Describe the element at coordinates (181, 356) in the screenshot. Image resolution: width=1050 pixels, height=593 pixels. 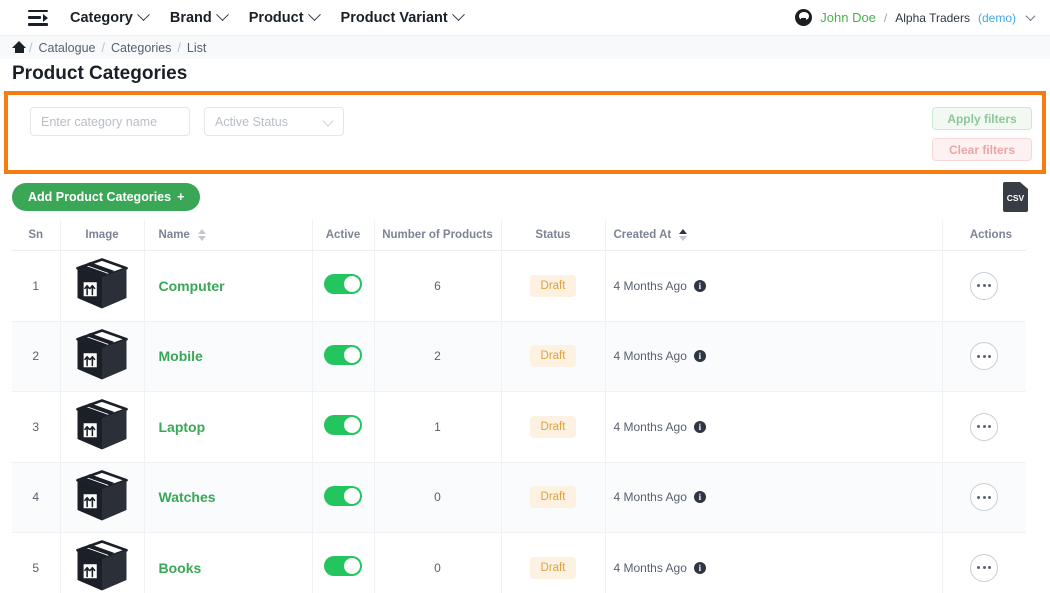
I see `category-name-link: Mobile` at that location.